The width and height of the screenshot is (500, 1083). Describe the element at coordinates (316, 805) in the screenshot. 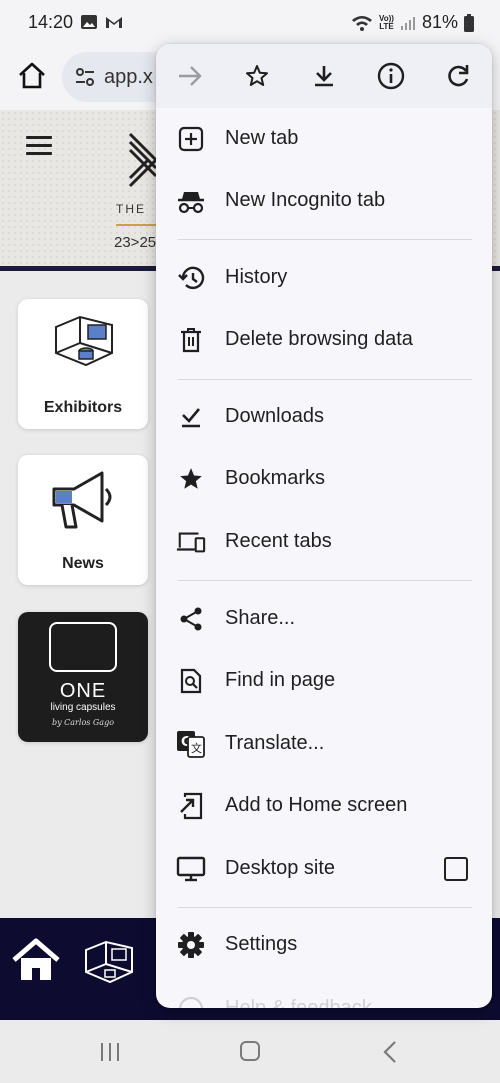

I see `menu-label-add-home: Add to Home screen` at that location.